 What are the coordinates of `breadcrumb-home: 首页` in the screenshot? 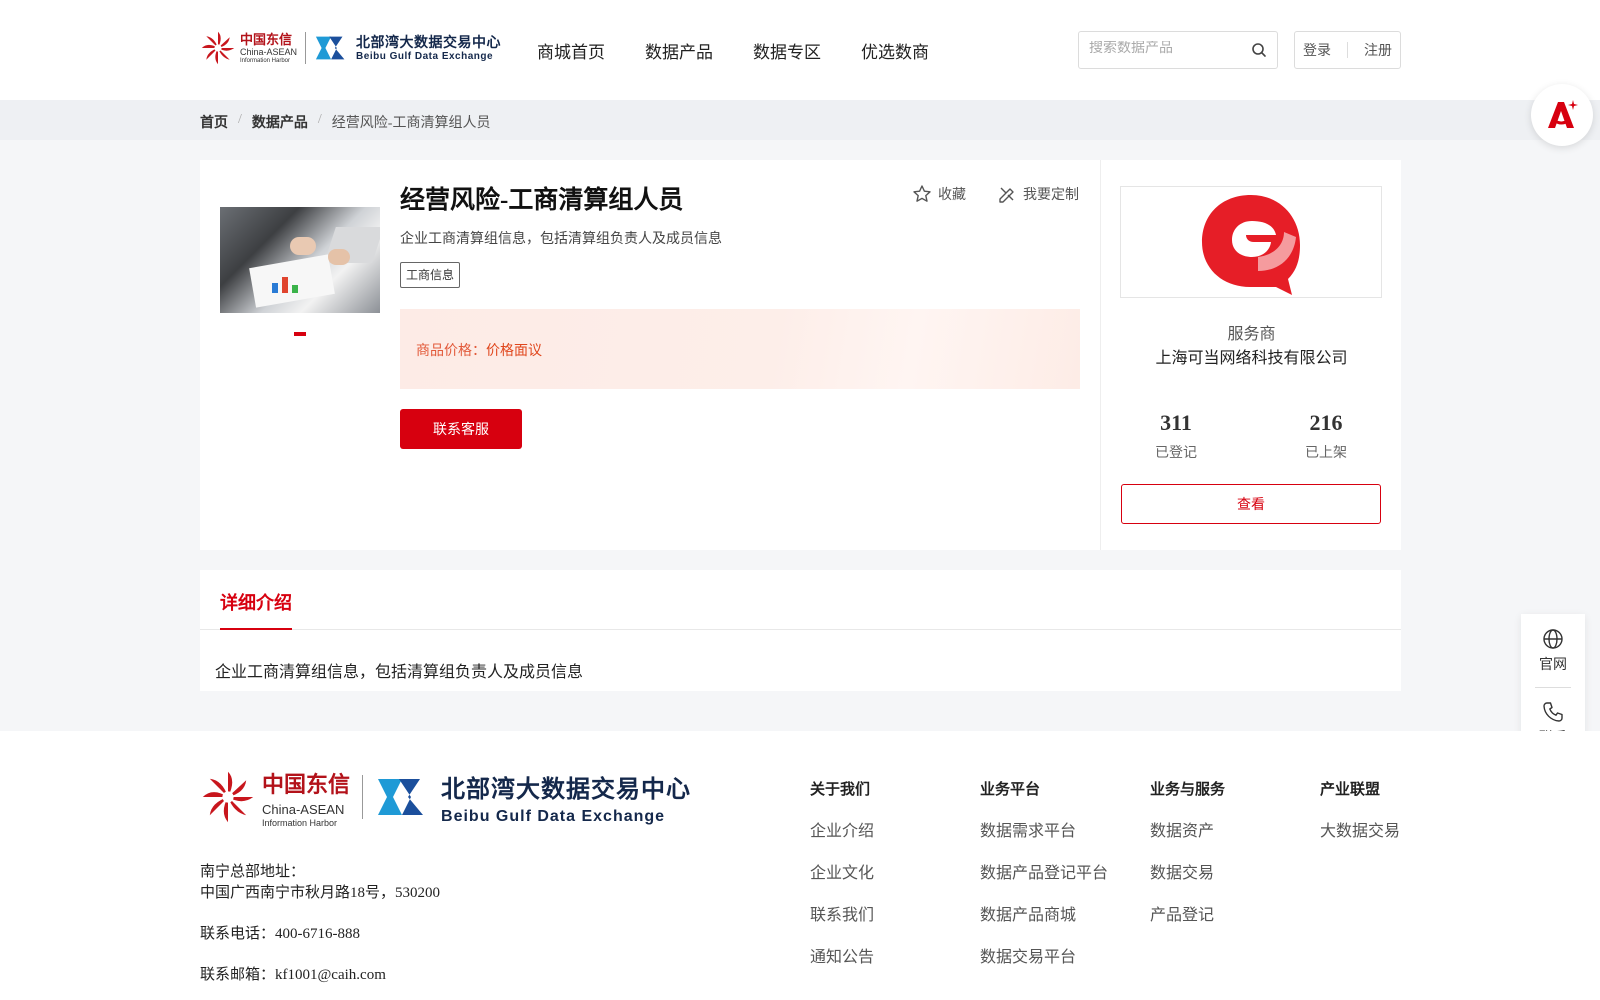 It's located at (214, 122).